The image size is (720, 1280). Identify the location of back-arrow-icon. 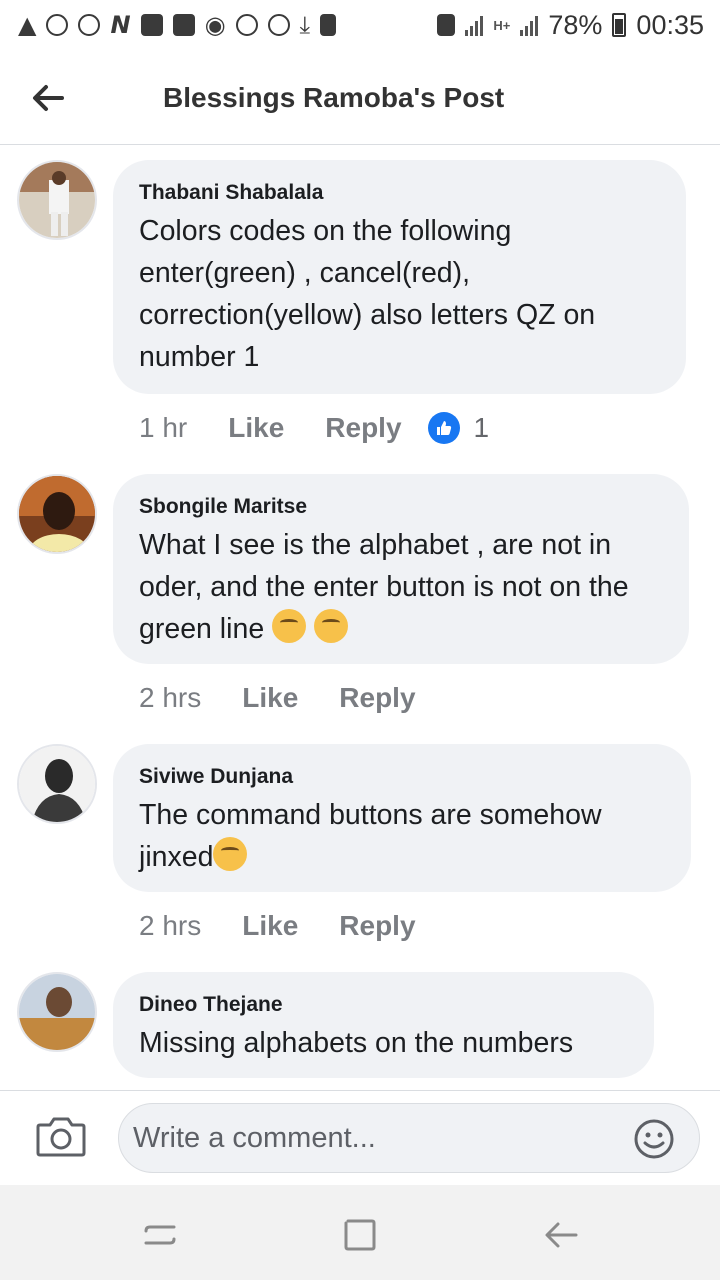
(48, 98).